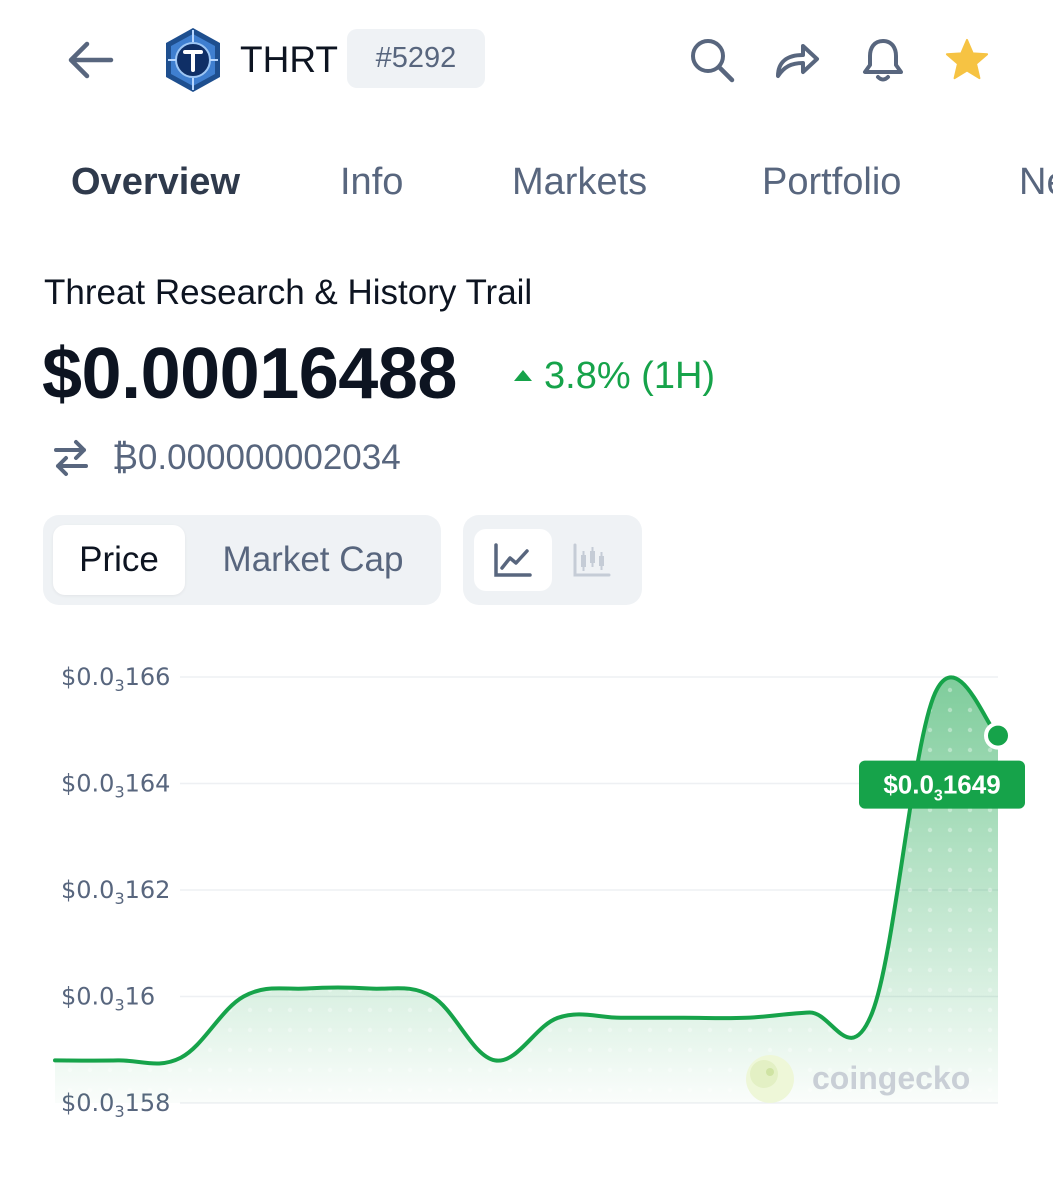 This screenshot has height=1200, width=1053. I want to click on rank-badge: #5292, so click(416, 58).